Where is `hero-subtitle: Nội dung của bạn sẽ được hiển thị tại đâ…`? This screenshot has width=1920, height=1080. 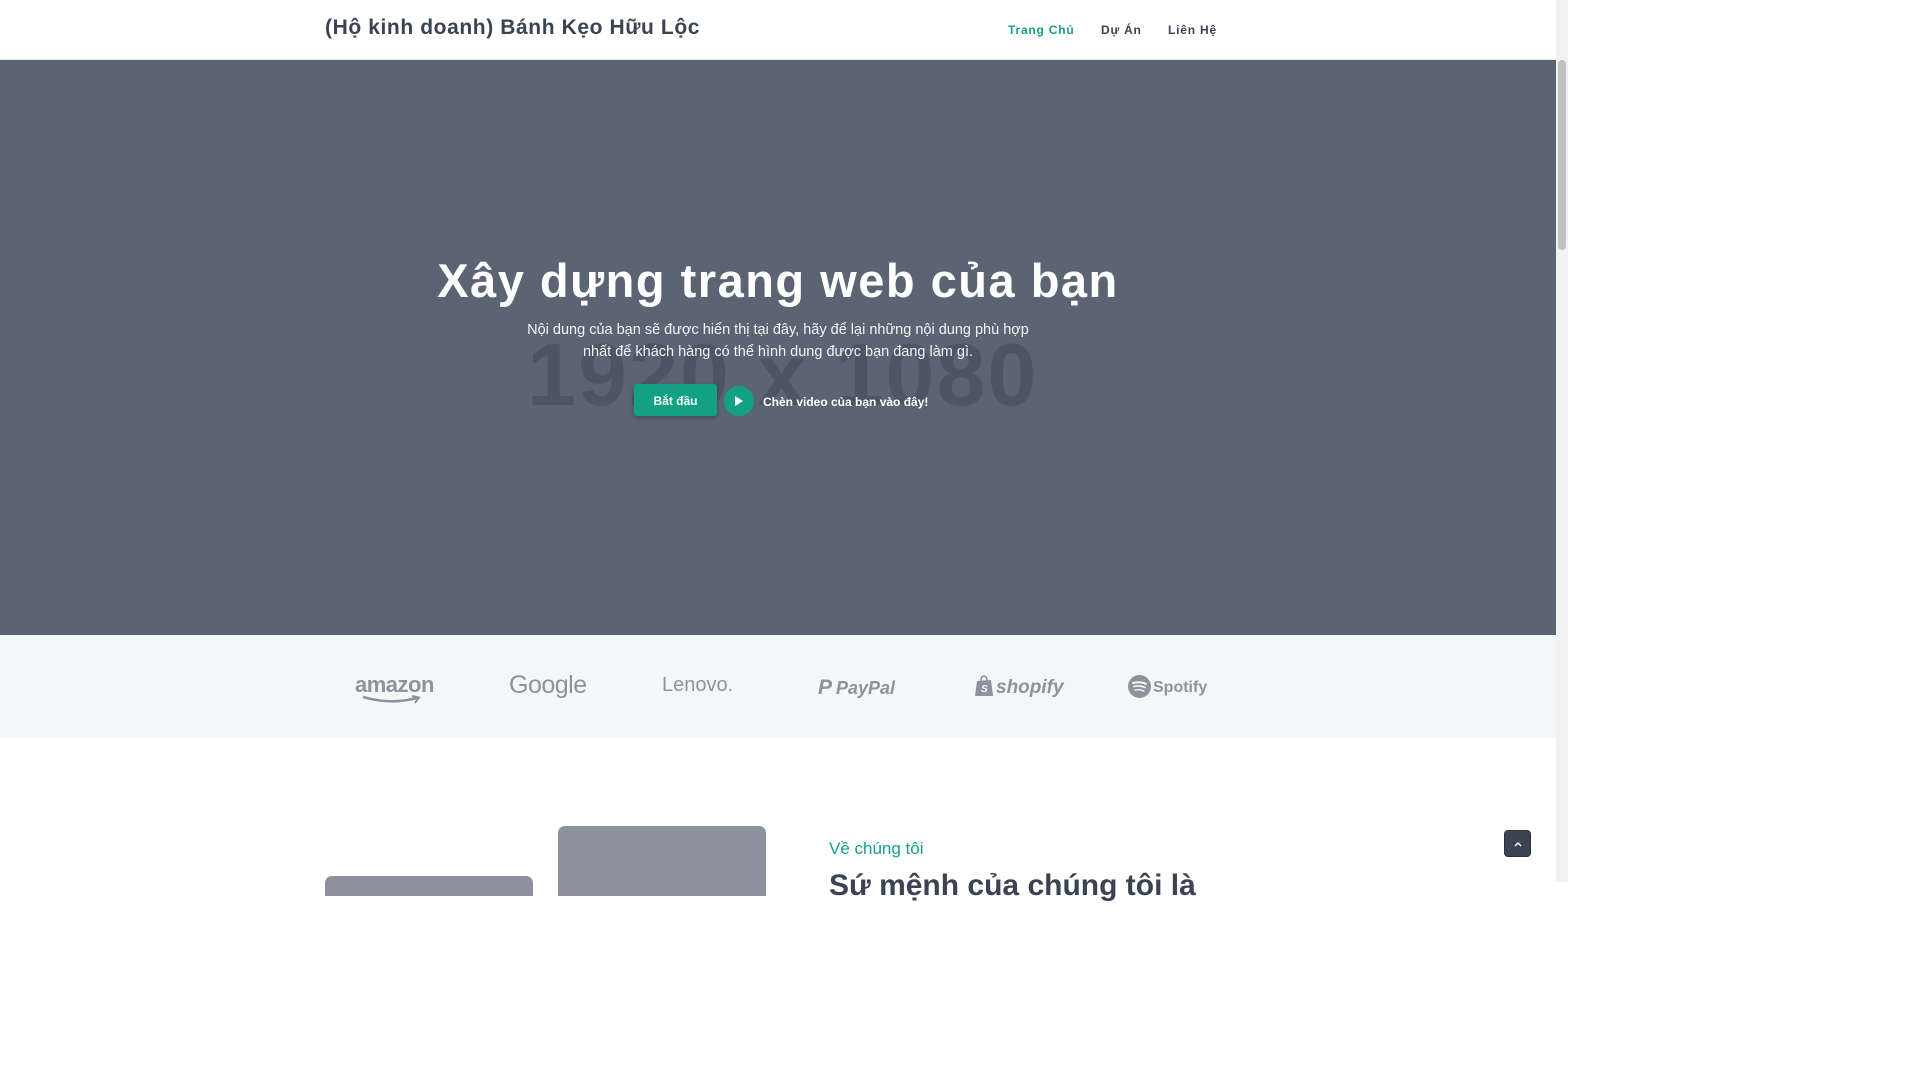
hero-subtitle: Nội dung của bạn sẽ được hiển thị tại đâ… is located at coordinates (778, 341).